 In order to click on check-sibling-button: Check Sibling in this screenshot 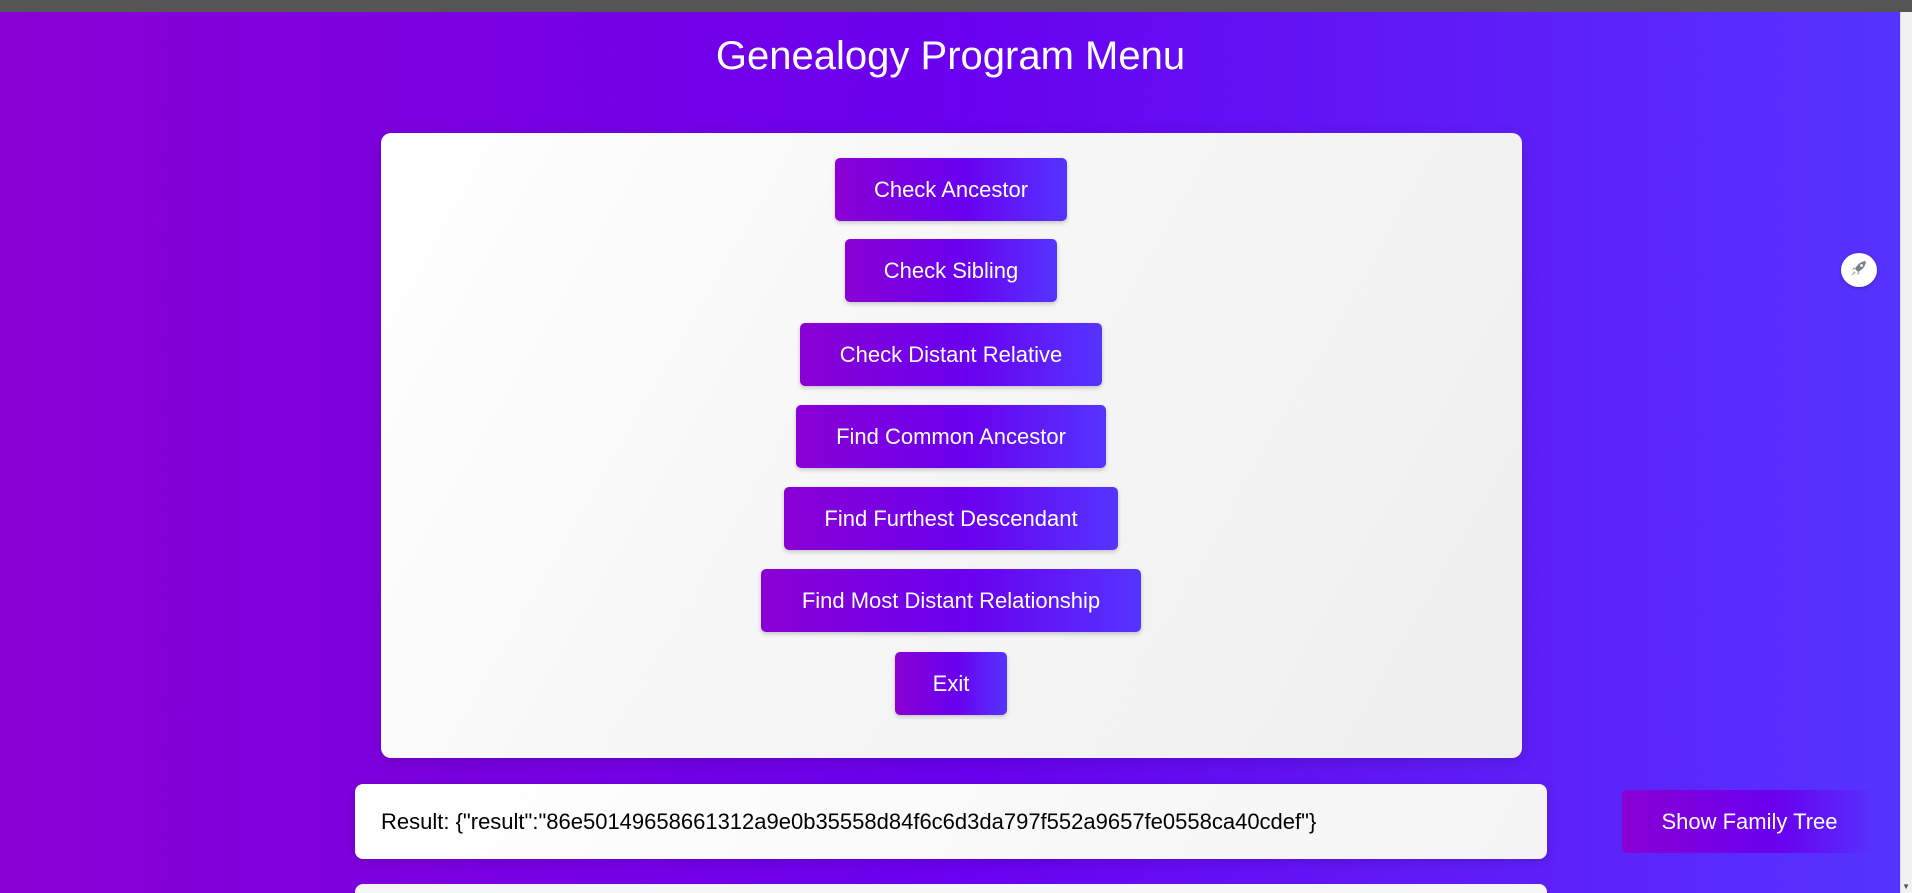, I will do `click(951, 270)`.